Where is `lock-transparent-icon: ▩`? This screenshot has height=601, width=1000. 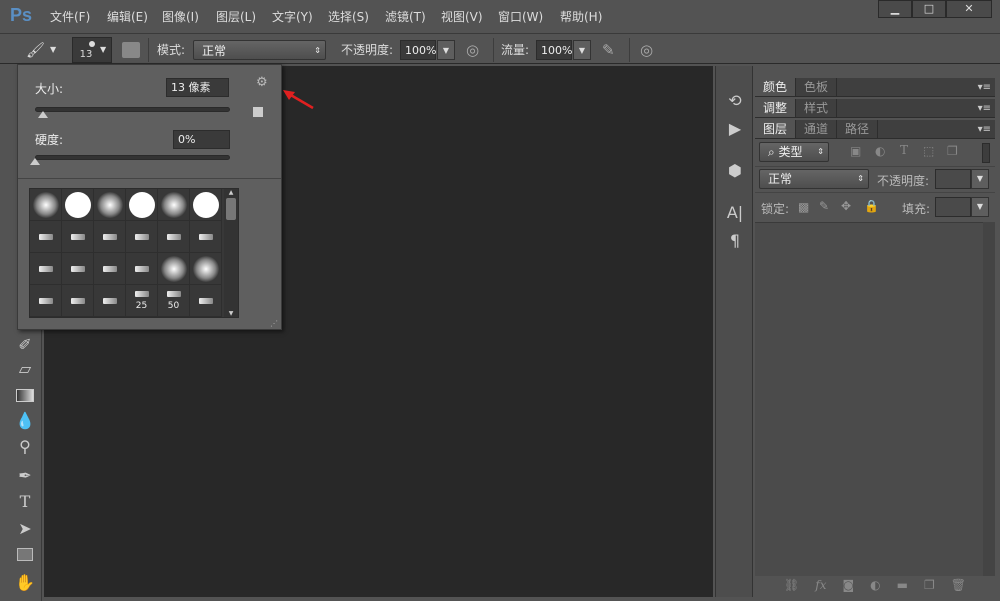
lock-transparent-icon: ▩ is located at coordinates (803, 207).